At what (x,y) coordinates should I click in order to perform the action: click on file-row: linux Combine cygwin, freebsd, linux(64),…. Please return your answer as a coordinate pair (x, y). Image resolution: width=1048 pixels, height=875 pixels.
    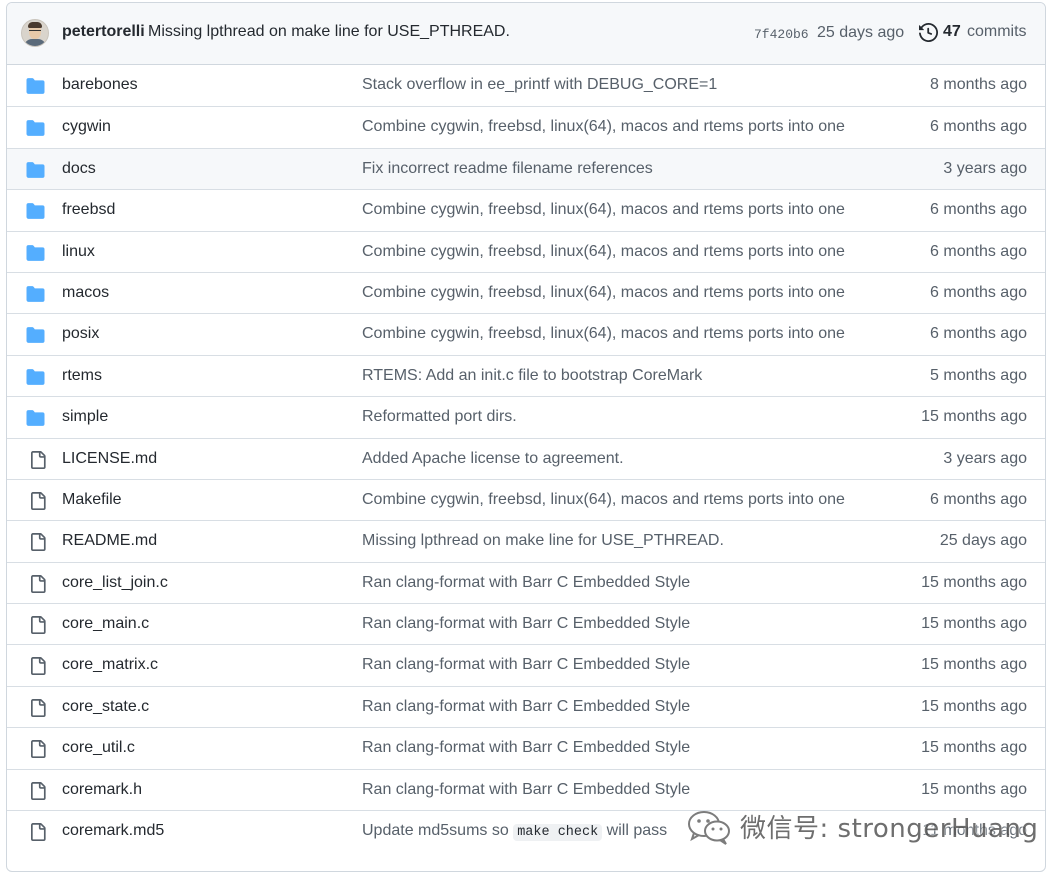
    Looking at the image, I should click on (526, 251).